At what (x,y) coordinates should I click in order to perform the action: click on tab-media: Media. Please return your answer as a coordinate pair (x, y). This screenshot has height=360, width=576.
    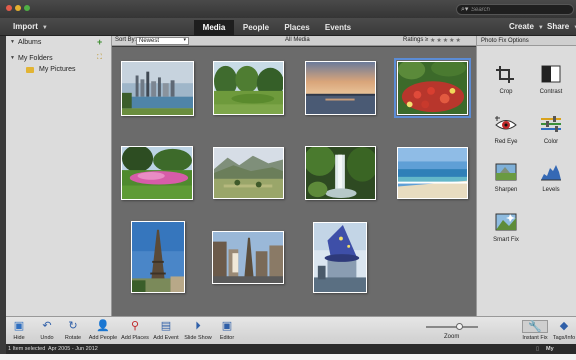
    Looking at the image, I should click on (214, 28).